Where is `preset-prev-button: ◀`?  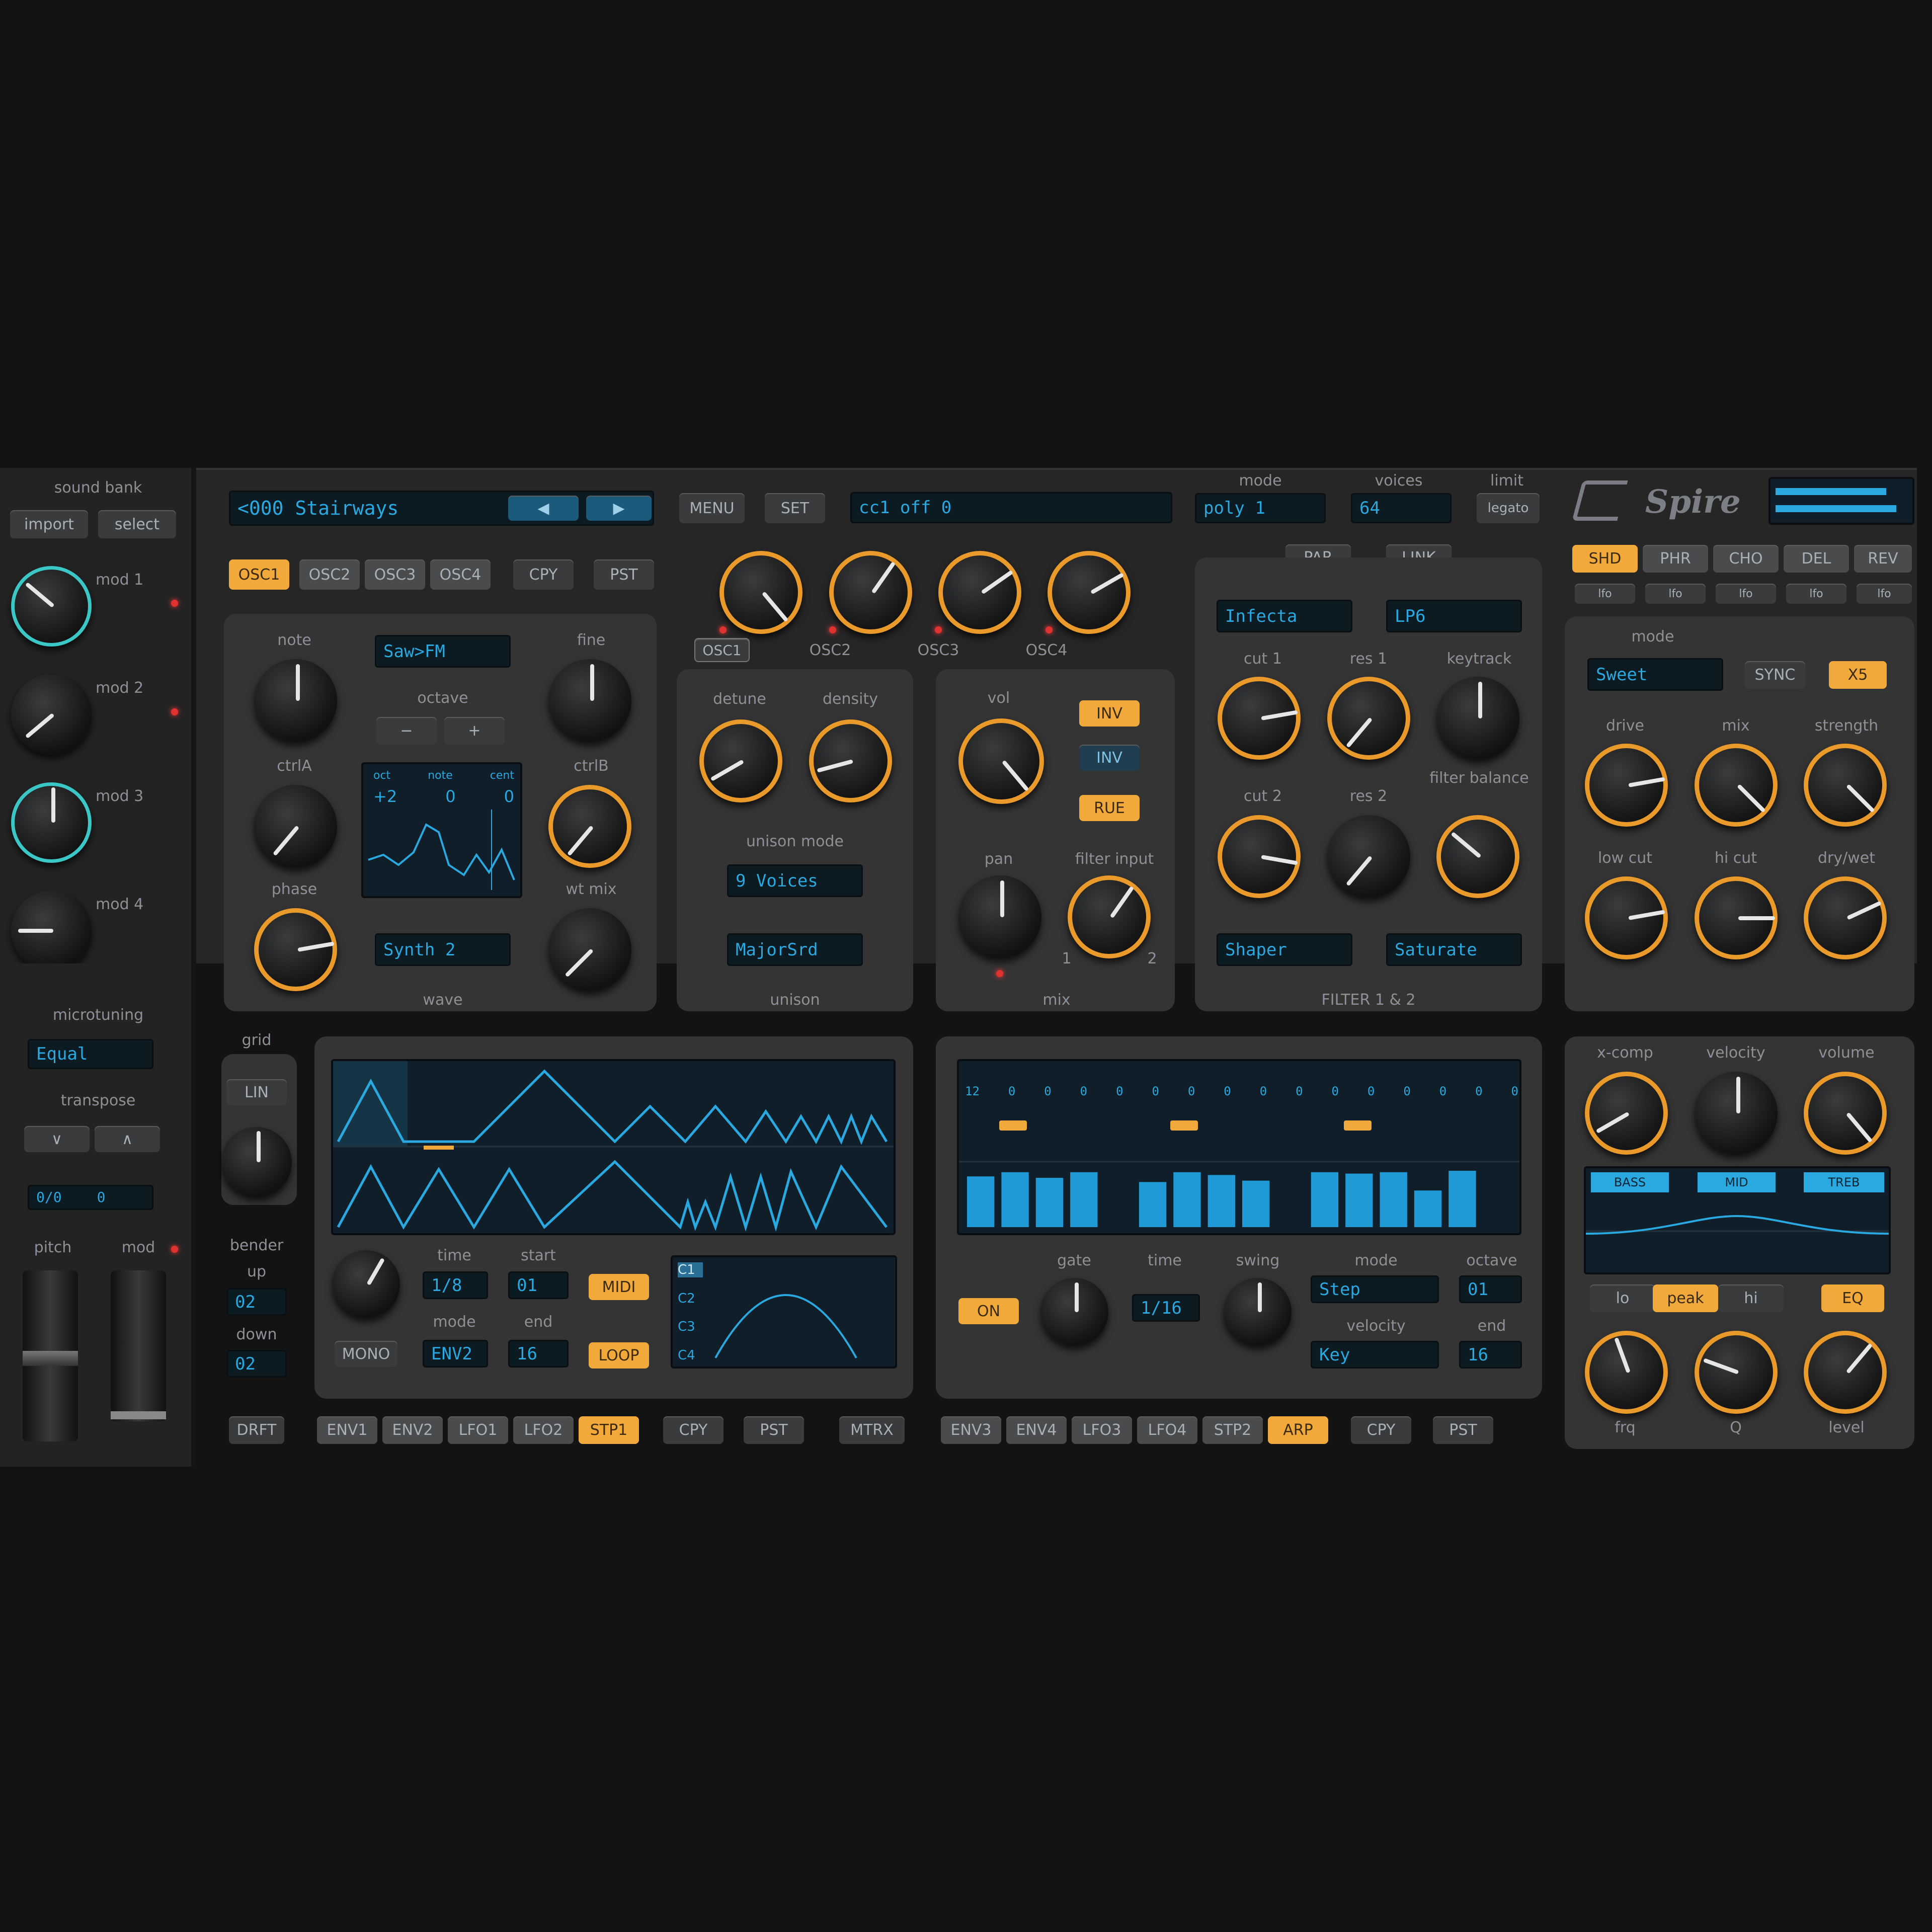 preset-prev-button: ◀ is located at coordinates (543, 509).